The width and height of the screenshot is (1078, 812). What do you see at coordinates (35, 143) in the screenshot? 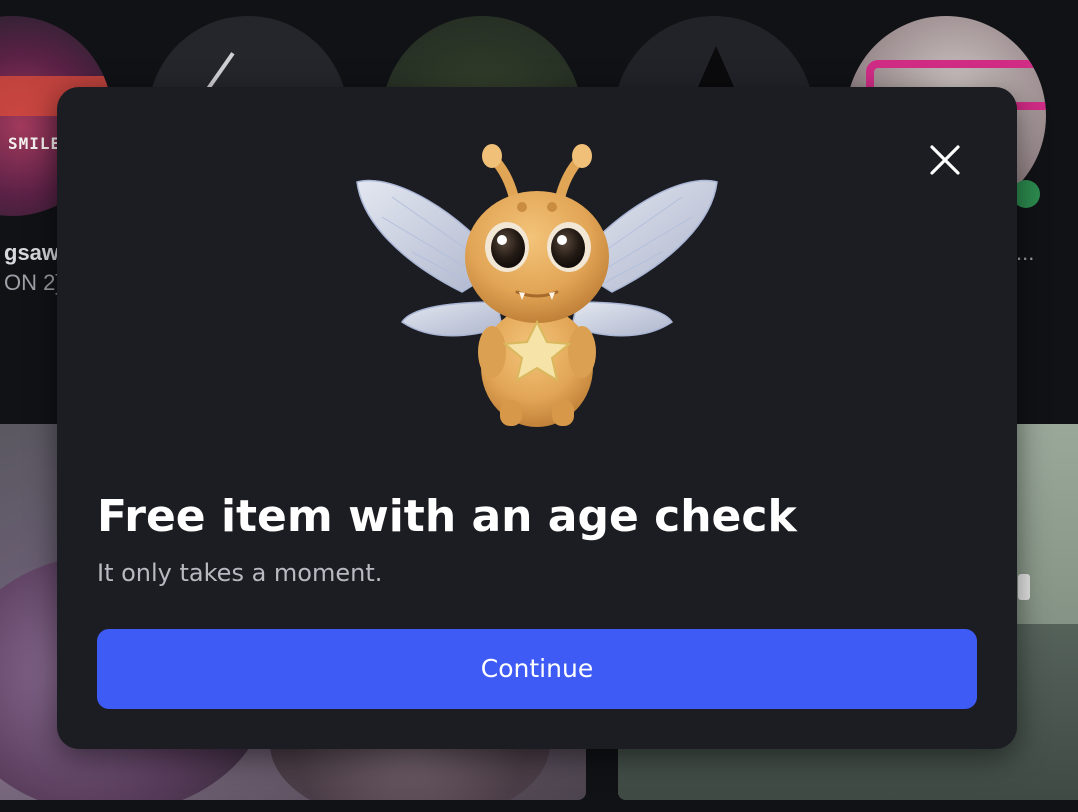
I see `avatar-caption: SMILE` at bounding box center [35, 143].